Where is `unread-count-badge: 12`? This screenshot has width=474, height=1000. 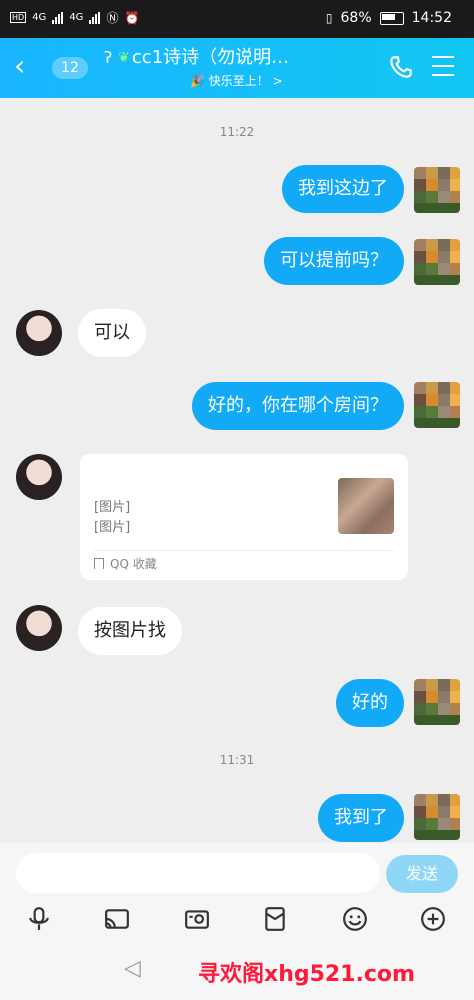
unread-count-badge: 12 is located at coordinates (70, 68).